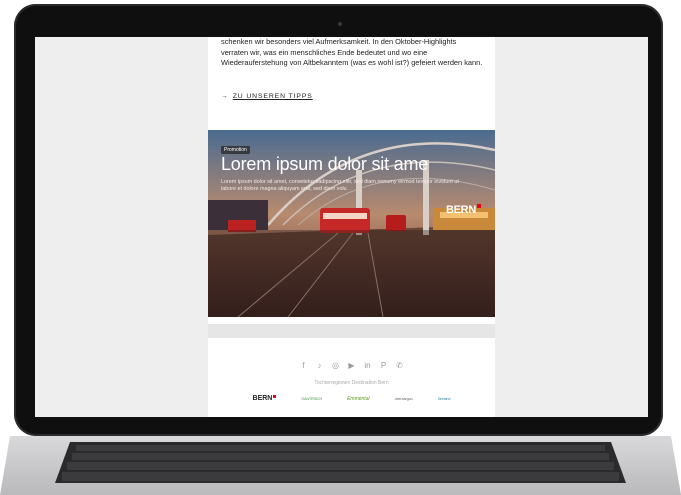 This screenshot has width=681, height=495. Describe the element at coordinates (273, 96) in the screenshot. I see `tips-link-label: ZU UNSEREN TIPPS` at that location.